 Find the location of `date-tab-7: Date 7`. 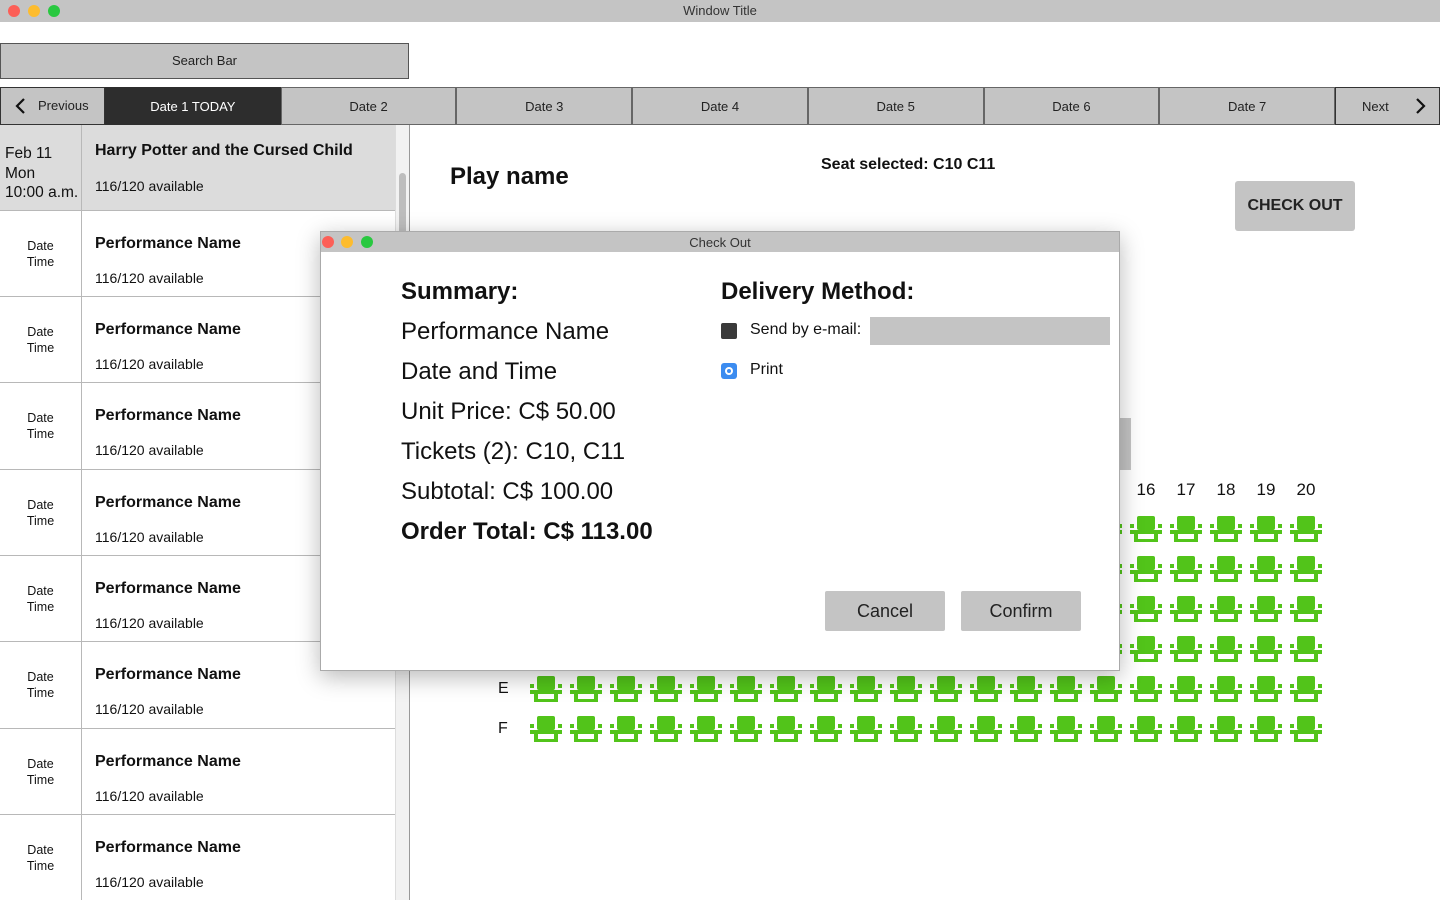

date-tab-7: Date 7 is located at coordinates (1247, 106).